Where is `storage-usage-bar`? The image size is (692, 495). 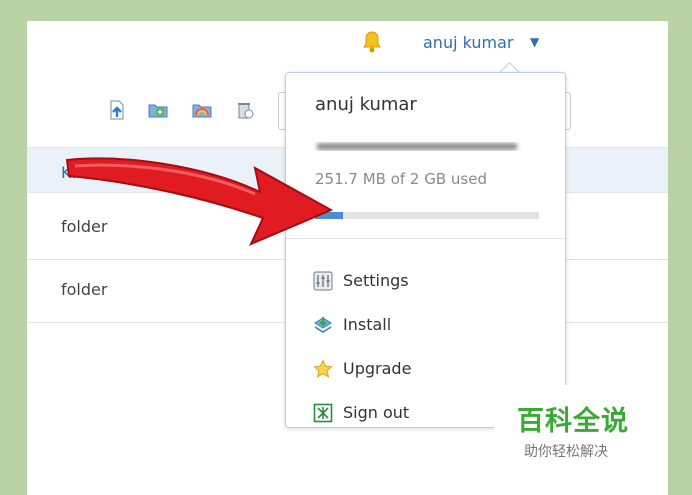 storage-usage-bar is located at coordinates (427, 215).